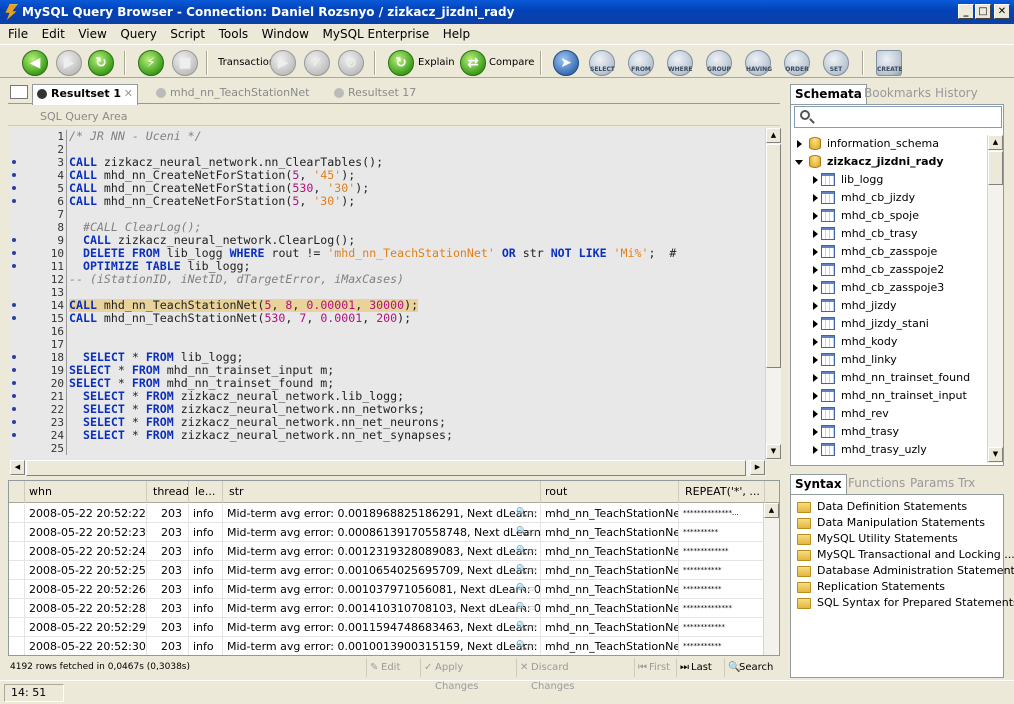 Image resolution: width=1014 pixels, height=704 pixels. Describe the element at coordinates (388, 468) in the screenshot. I see `editor-horizontal-scrollbar: ◀ ▶` at that location.